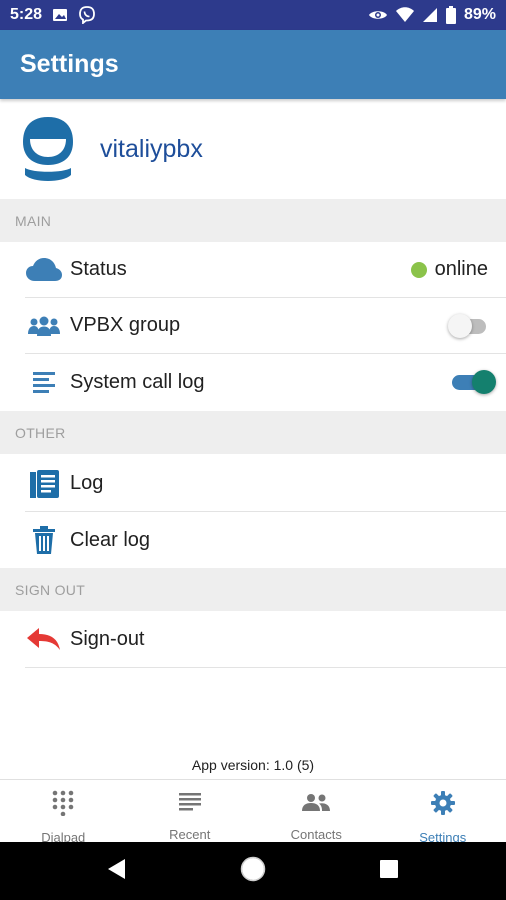 This screenshot has height=900, width=506. Describe the element at coordinates (389, 871) in the screenshot. I see `overview-icon` at that location.